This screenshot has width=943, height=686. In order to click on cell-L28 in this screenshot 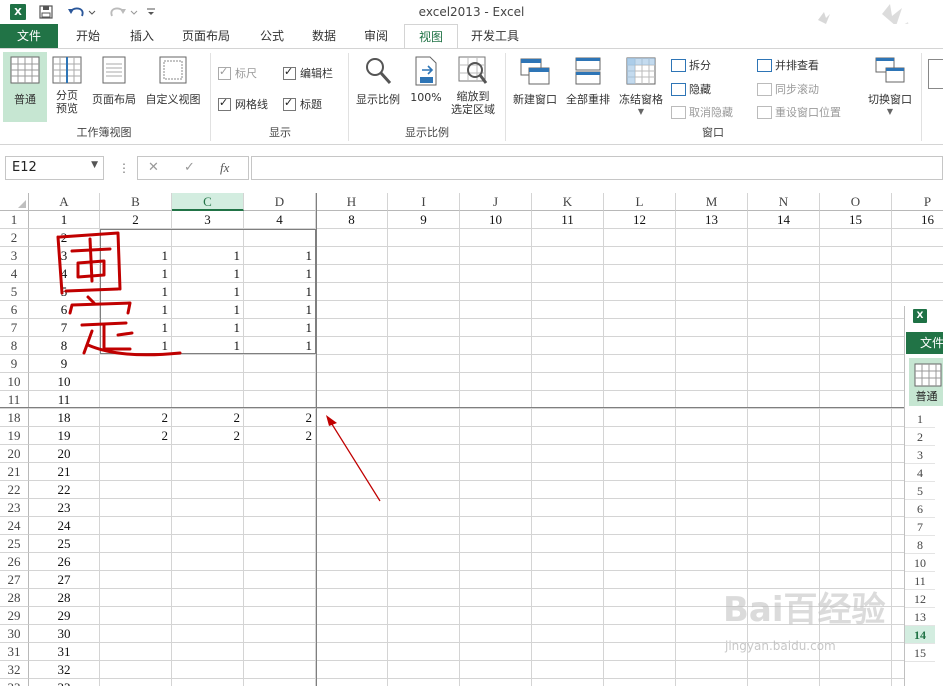, I will do `click(640, 598)`.